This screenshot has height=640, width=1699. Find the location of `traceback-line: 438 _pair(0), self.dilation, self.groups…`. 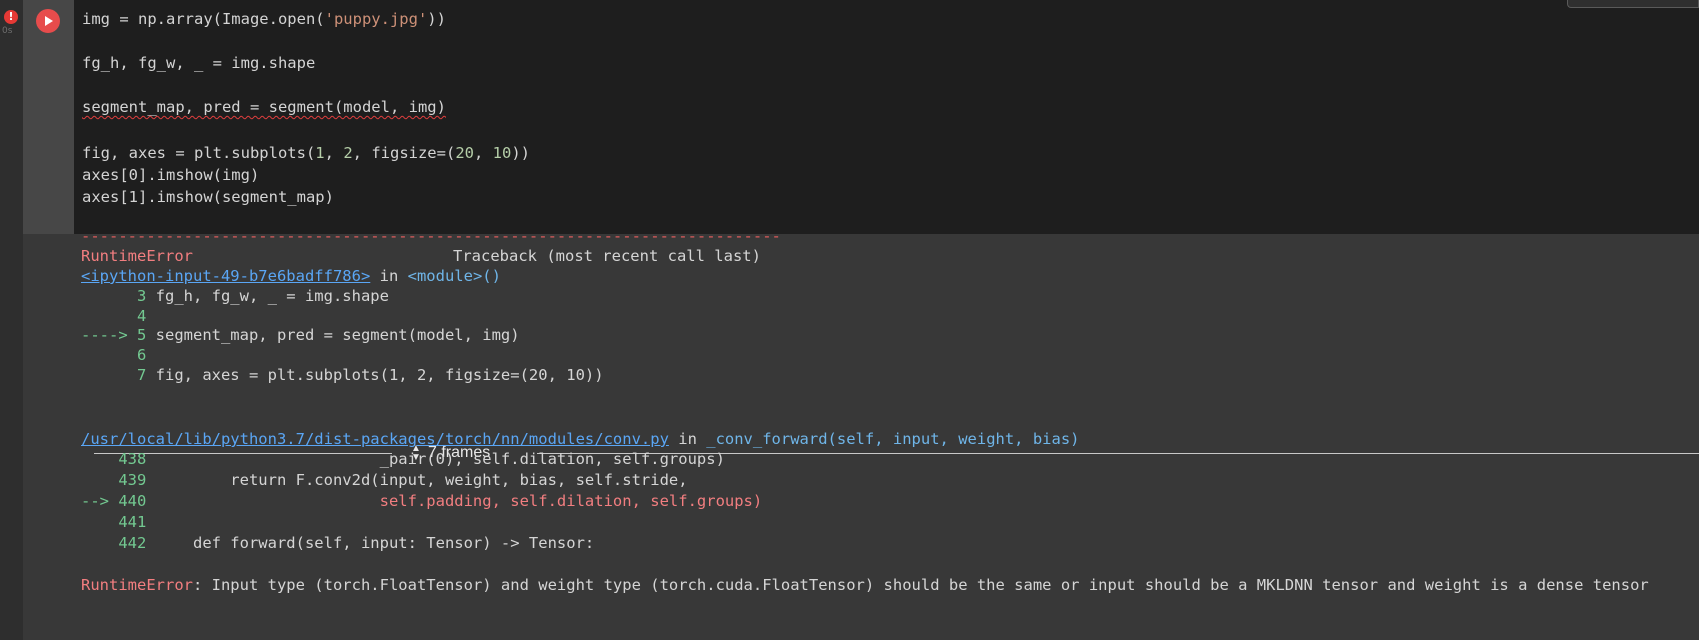

traceback-line: 438 _pair(0), self.dilation, self.groups… is located at coordinates (403, 459).